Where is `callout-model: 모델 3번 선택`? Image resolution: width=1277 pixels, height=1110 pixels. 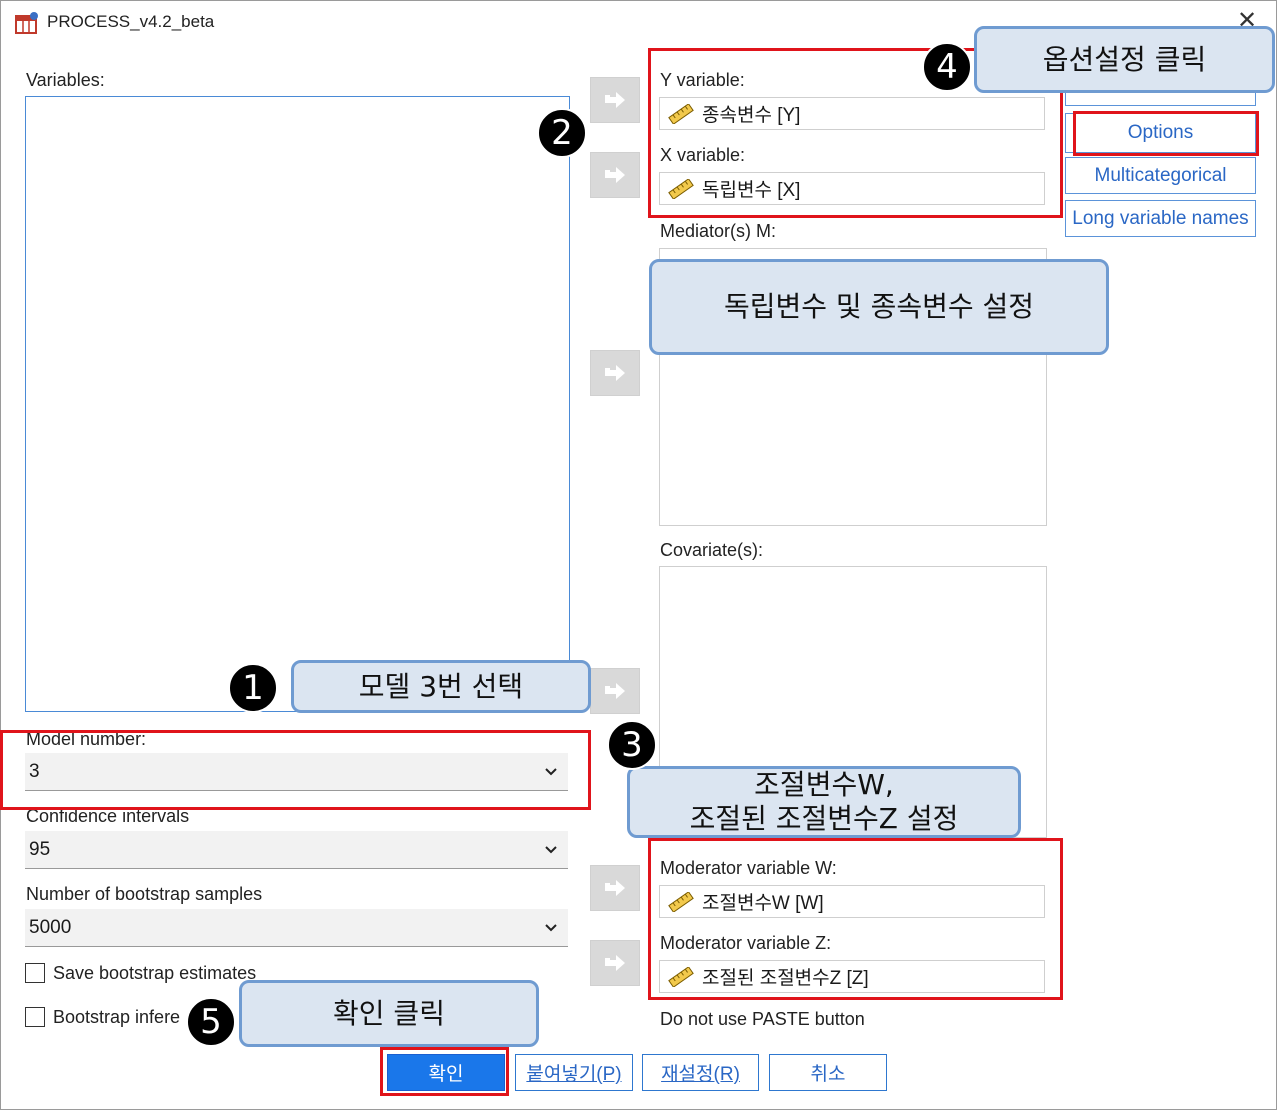 callout-model: 모델 3번 선택 is located at coordinates (441, 686).